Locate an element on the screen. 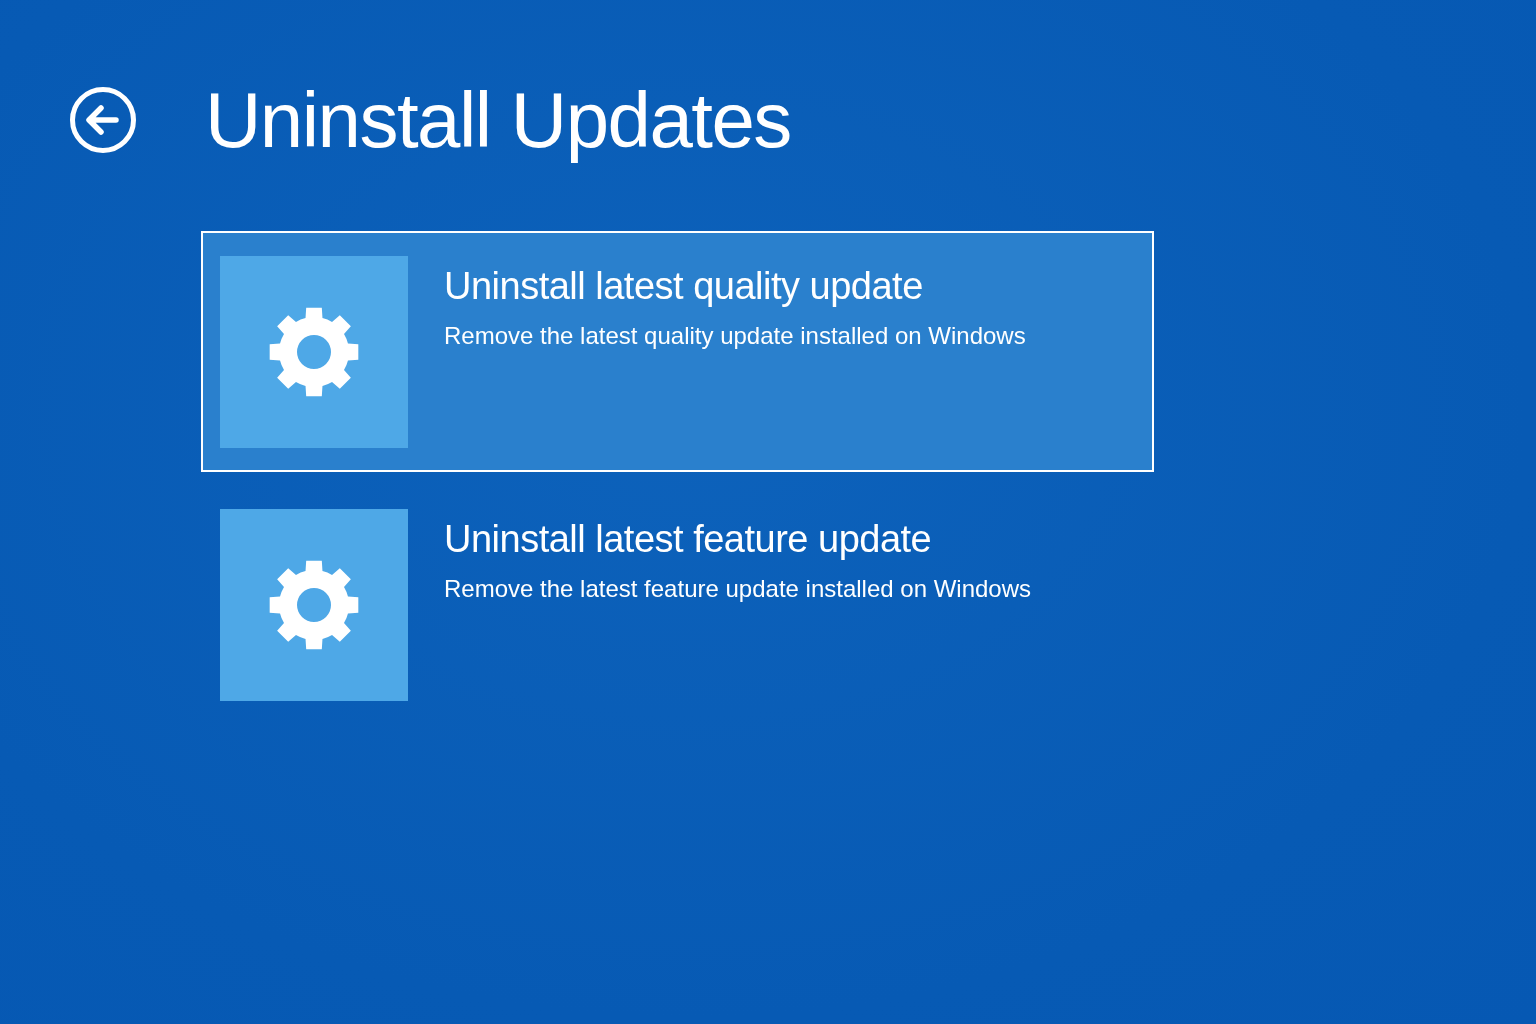  option-description: Remove the latest feature update installed on Windows is located at coordinates (737, 588).